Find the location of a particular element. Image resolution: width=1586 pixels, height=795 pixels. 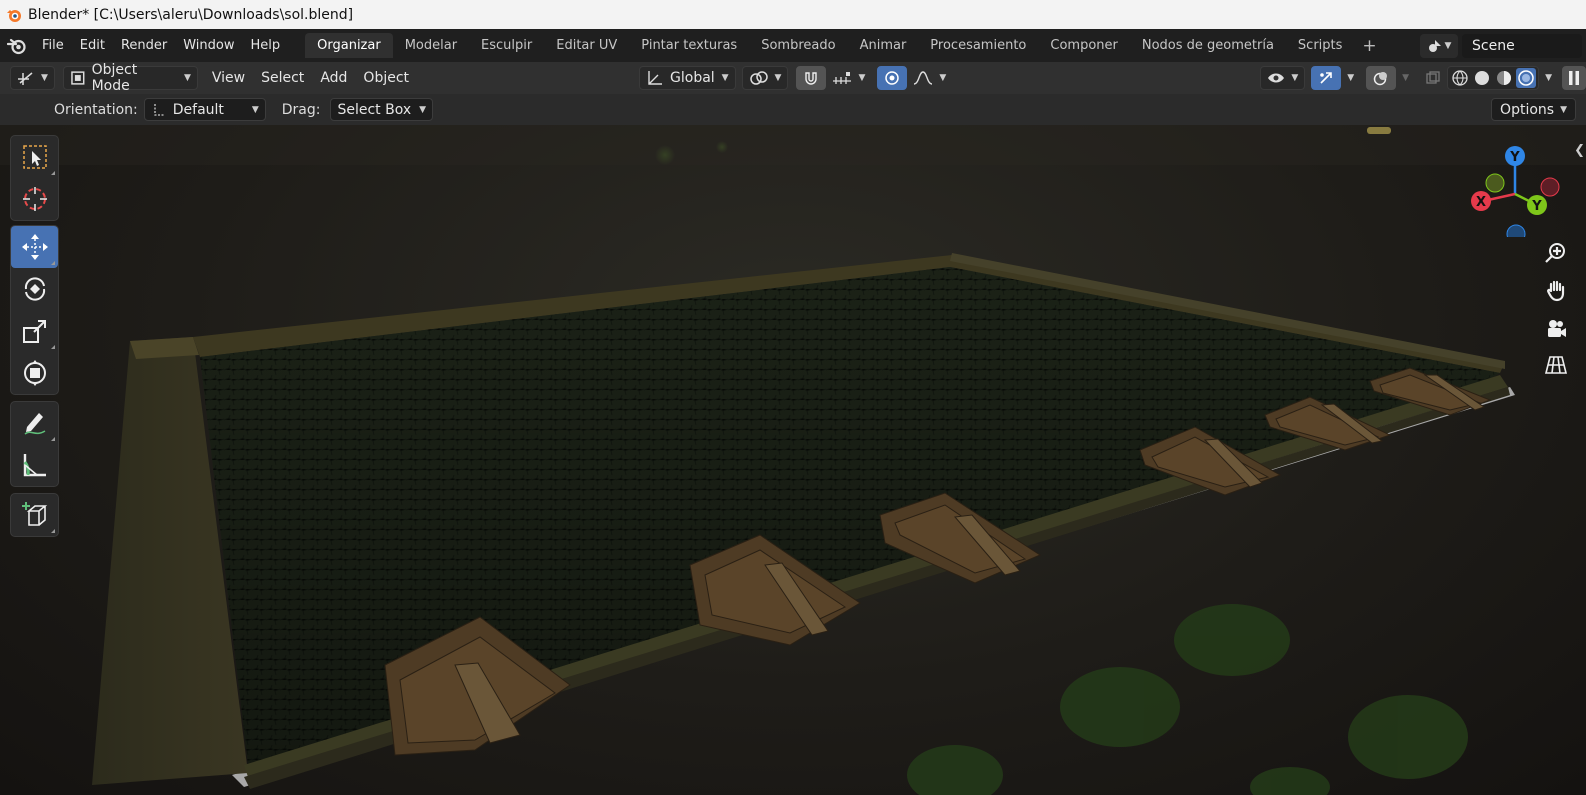

scale-tool is located at coordinates (34, 331).